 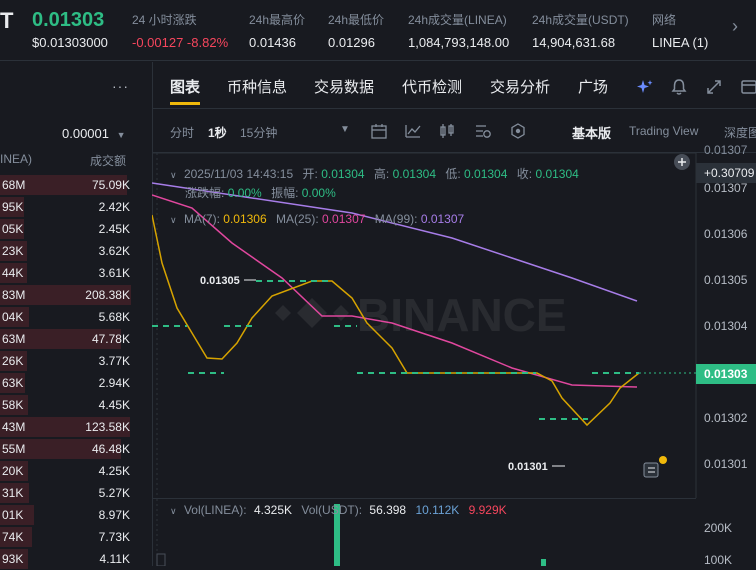 What do you see at coordinates (67, 405) in the screenshot?
I see `trade-row: 58K 4.45K` at bounding box center [67, 405].